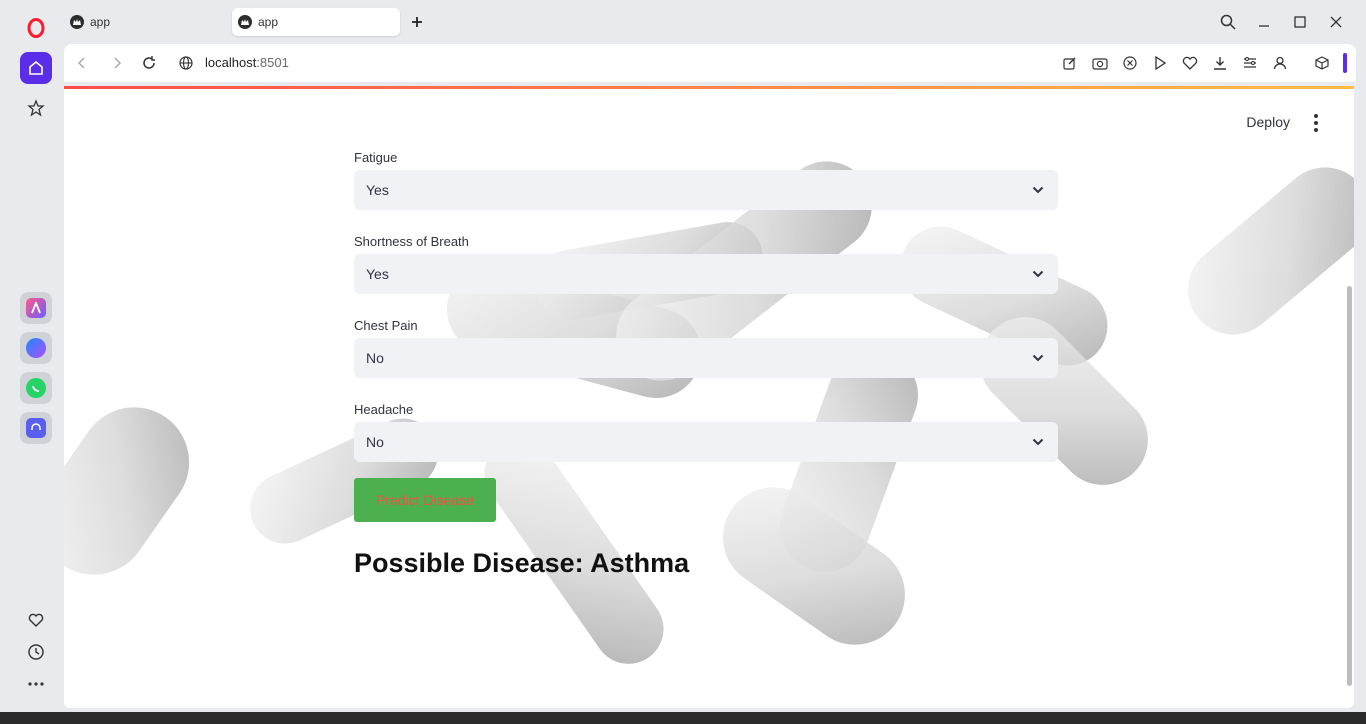 Image resolution: width=1366 pixels, height=724 pixels. What do you see at coordinates (1268, 122) in the screenshot?
I see `deploy-button: Deploy` at bounding box center [1268, 122].